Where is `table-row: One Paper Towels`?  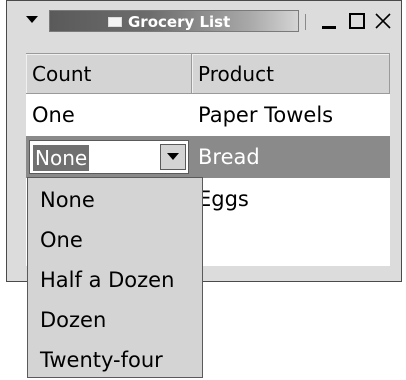 table-row: One Paper Towels is located at coordinates (208, 115).